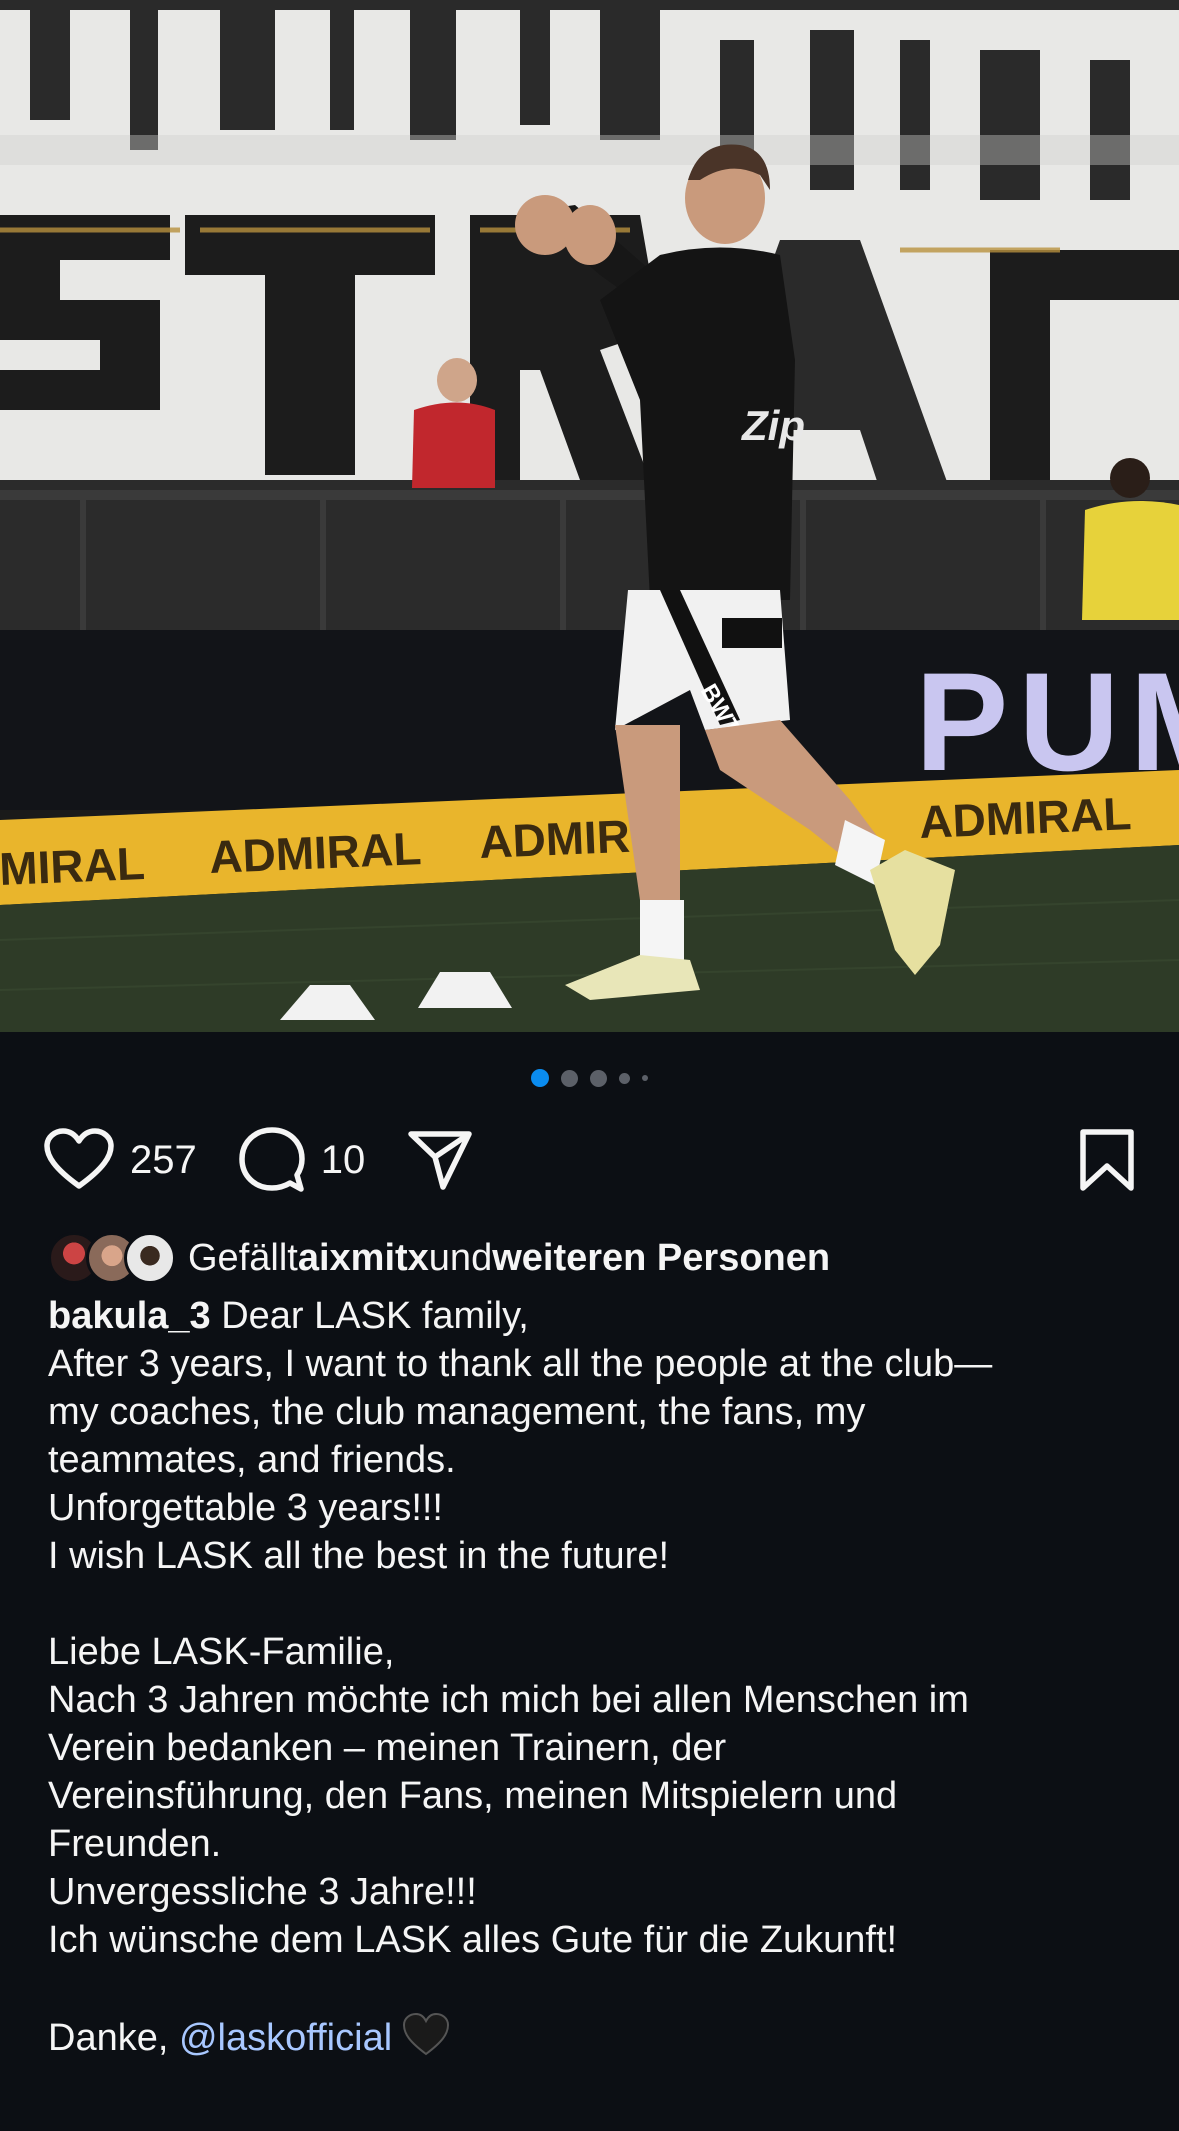 Image resolution: width=1179 pixels, height=2131 pixels. I want to click on comments-count: 10, so click(343, 1160).